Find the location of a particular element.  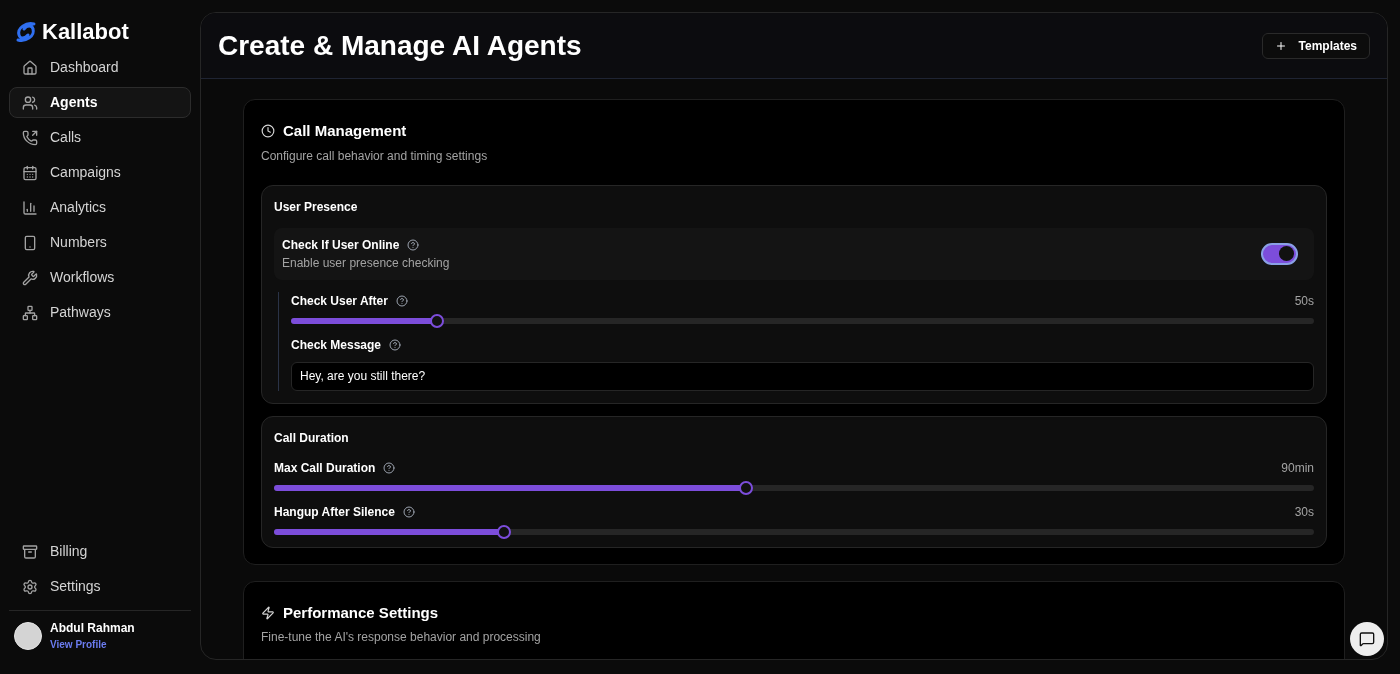

section-title: Call Management is located at coordinates (345, 131).